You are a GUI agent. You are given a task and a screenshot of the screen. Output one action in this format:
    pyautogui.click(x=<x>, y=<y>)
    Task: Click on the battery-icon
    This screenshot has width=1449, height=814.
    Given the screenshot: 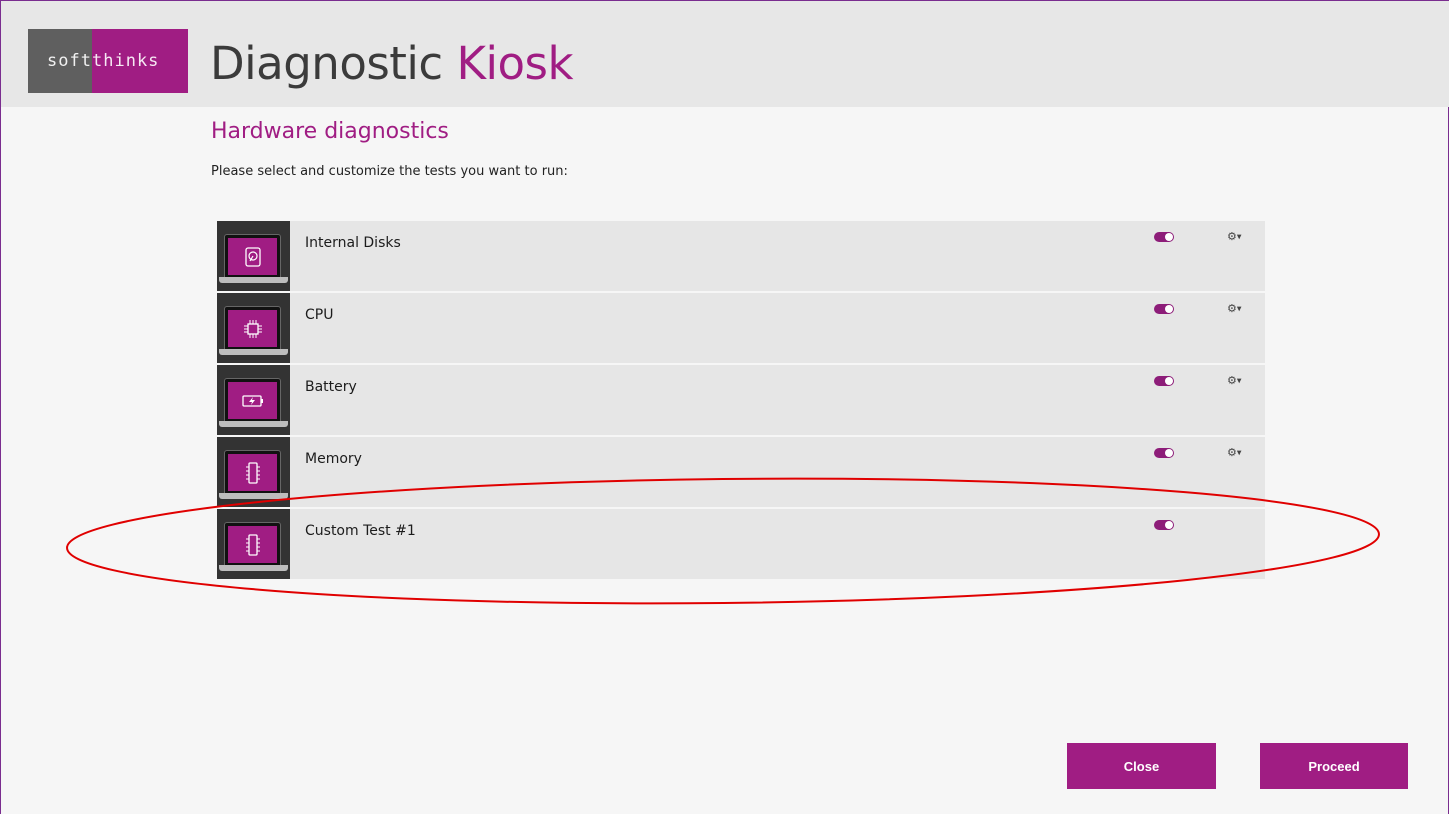 What is the action you would take?
    pyautogui.click(x=252, y=400)
    